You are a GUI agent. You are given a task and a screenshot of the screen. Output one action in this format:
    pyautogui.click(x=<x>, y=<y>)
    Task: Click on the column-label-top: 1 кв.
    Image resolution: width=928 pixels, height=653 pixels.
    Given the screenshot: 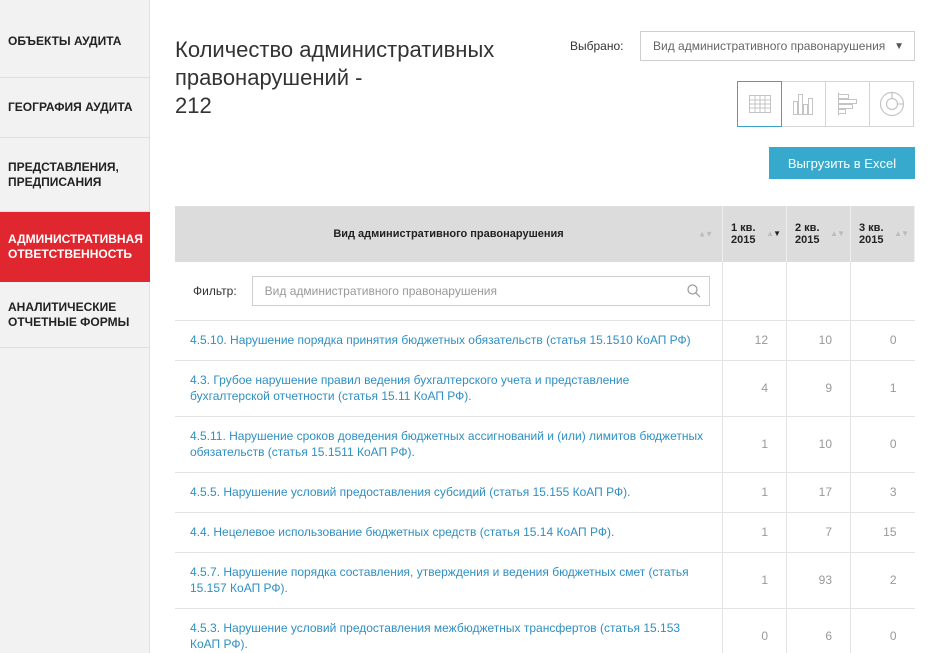 What is the action you would take?
    pyautogui.click(x=743, y=228)
    